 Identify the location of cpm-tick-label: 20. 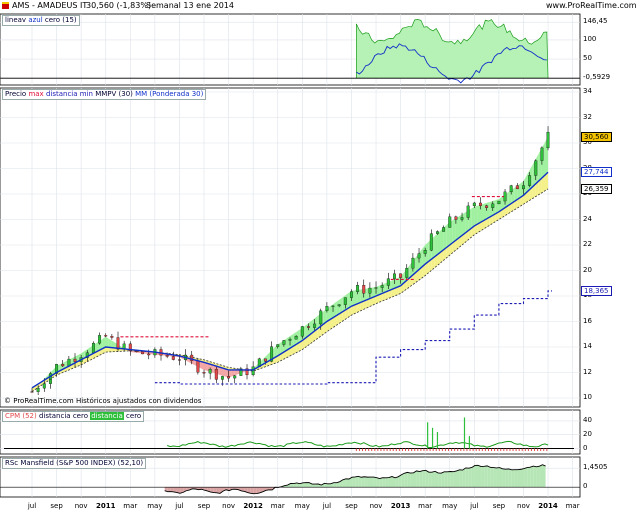
(587, 433).